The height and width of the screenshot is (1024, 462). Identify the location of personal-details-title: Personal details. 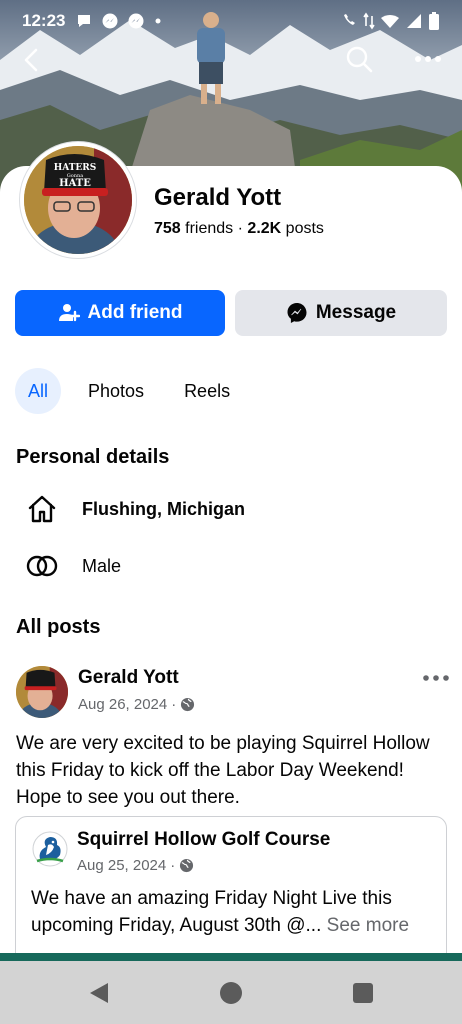
(93, 457).